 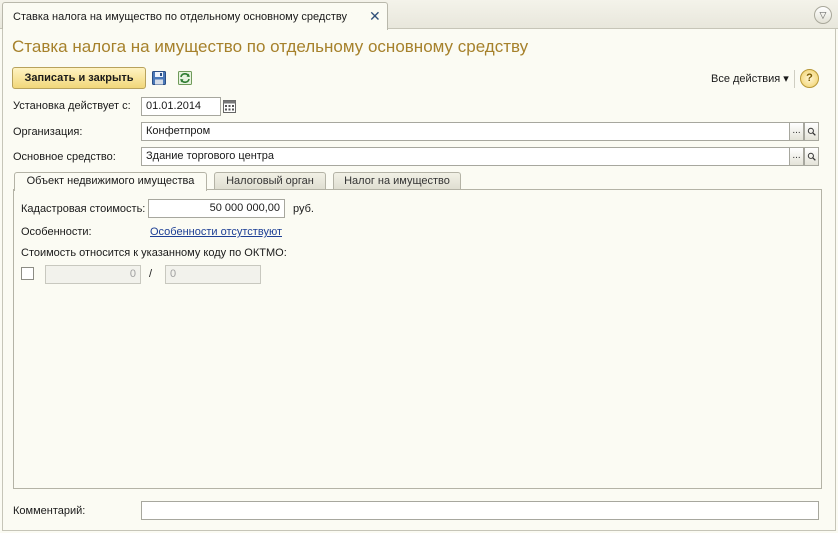 What do you see at coordinates (93, 274) in the screenshot?
I see `share-numerator-field: 0` at bounding box center [93, 274].